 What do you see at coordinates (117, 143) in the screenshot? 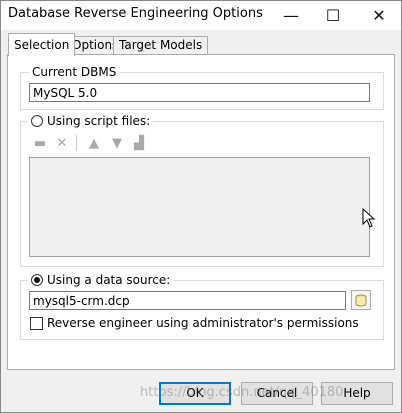
I see `move-down-icon: ▼` at bounding box center [117, 143].